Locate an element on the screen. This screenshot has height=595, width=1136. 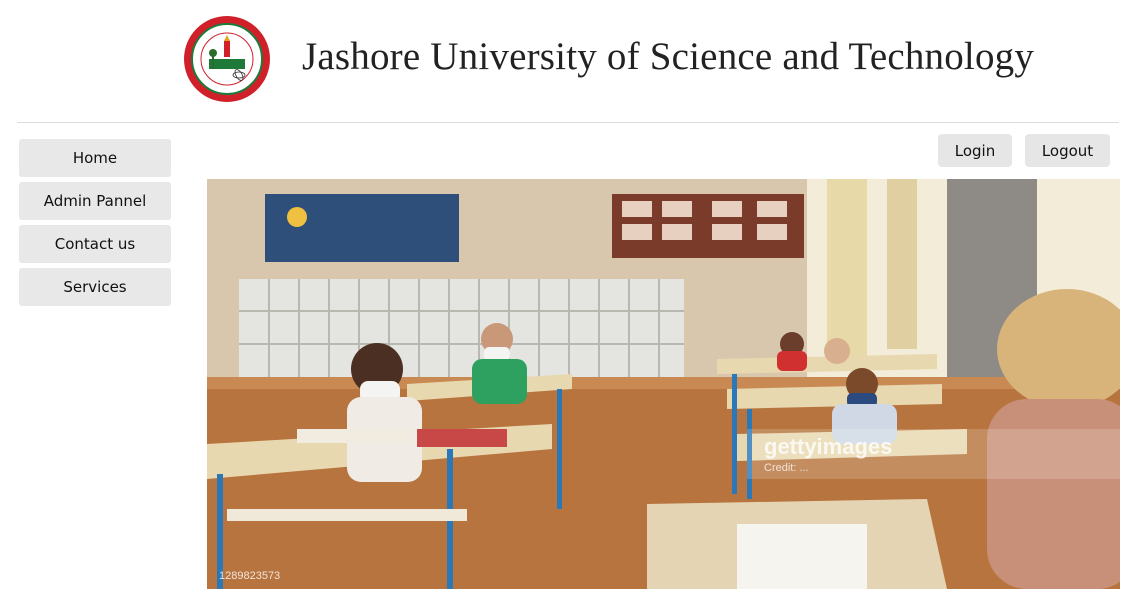
sidebar-nav: Home Admin Pannel Contact us Services is located at coordinates (95, 225).